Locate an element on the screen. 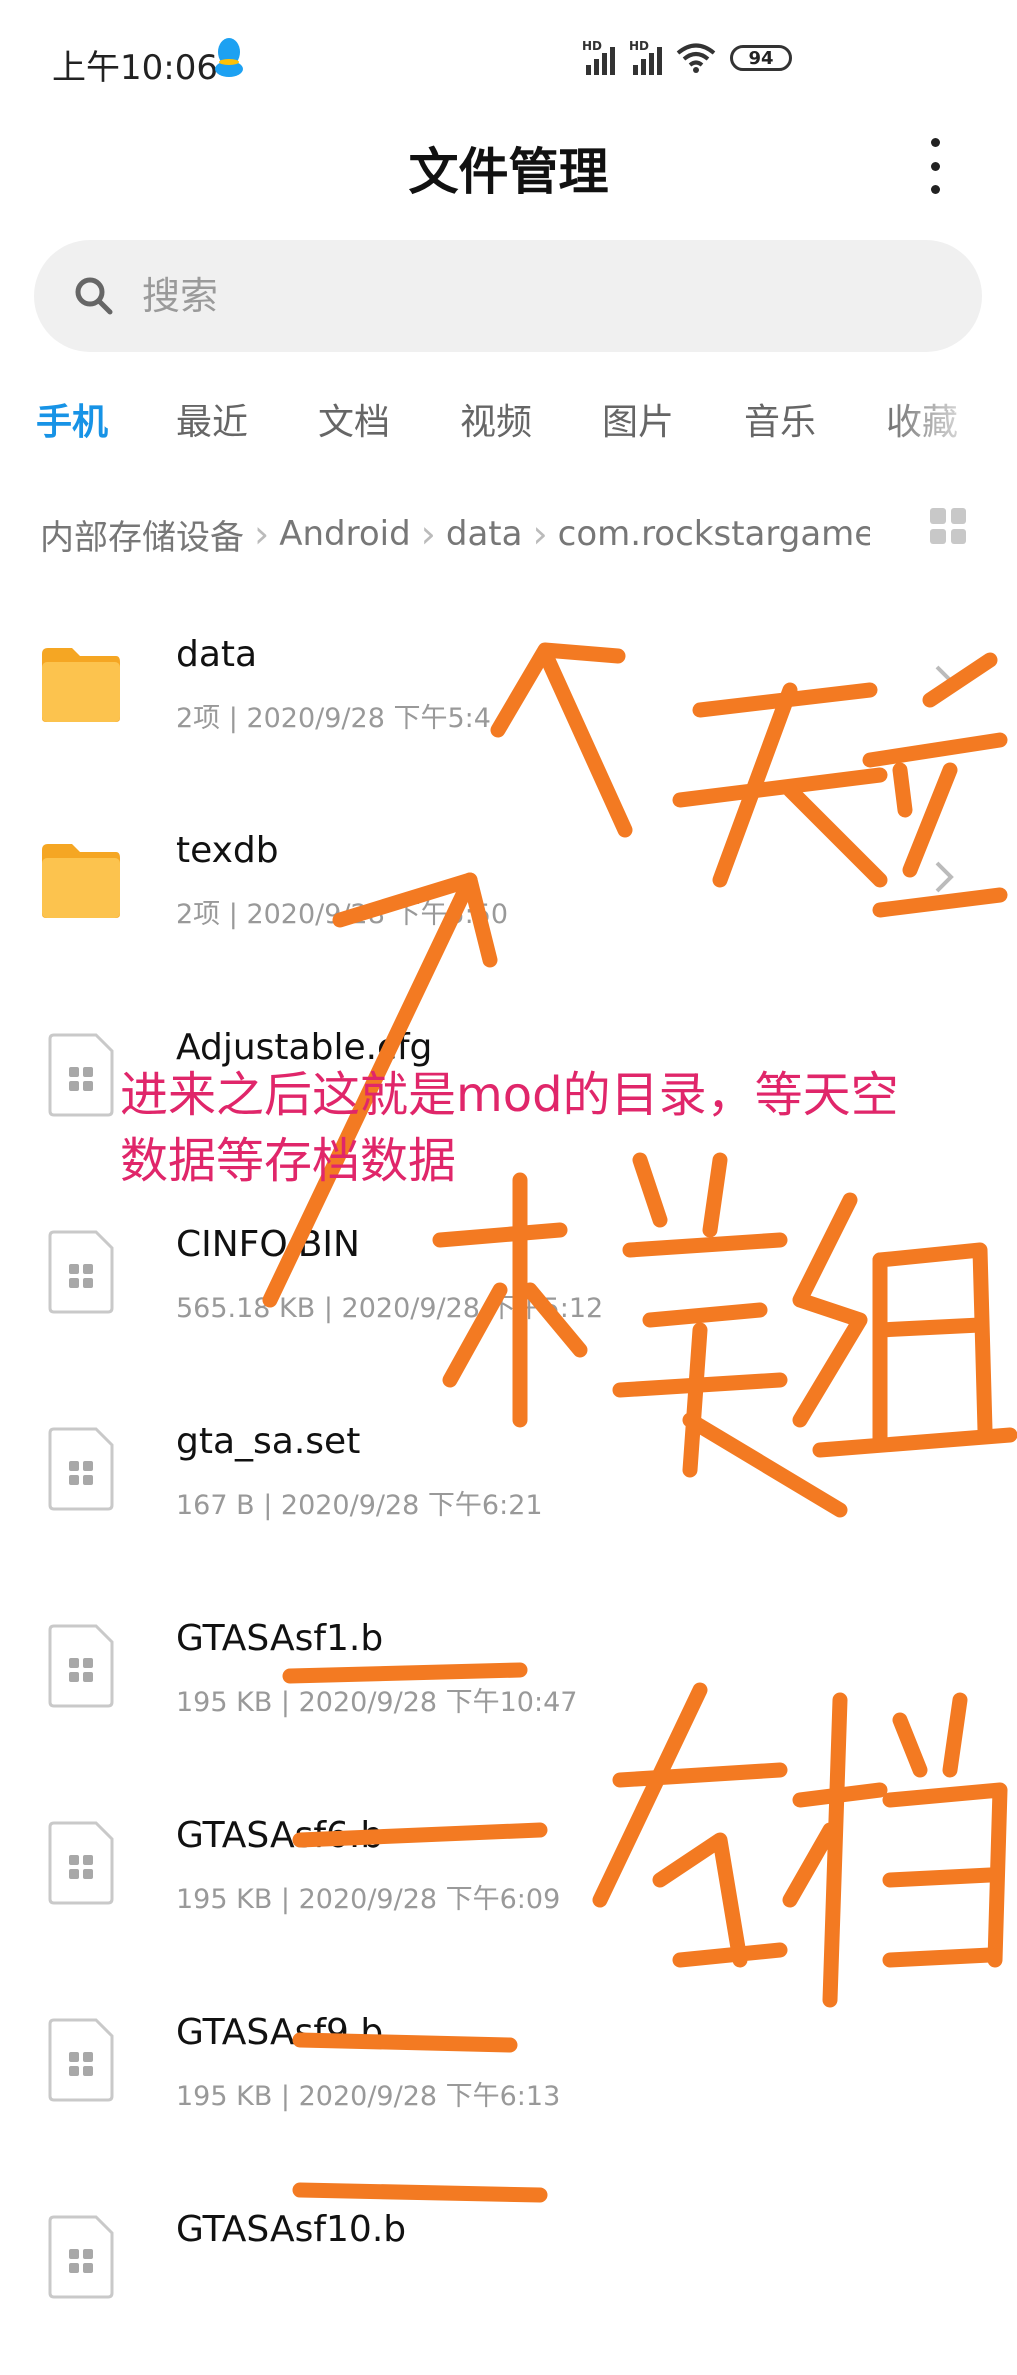  list-item: GTASAsf9.b 195 KB | 2020/9/28 下午6:13 is located at coordinates (508, 2088).